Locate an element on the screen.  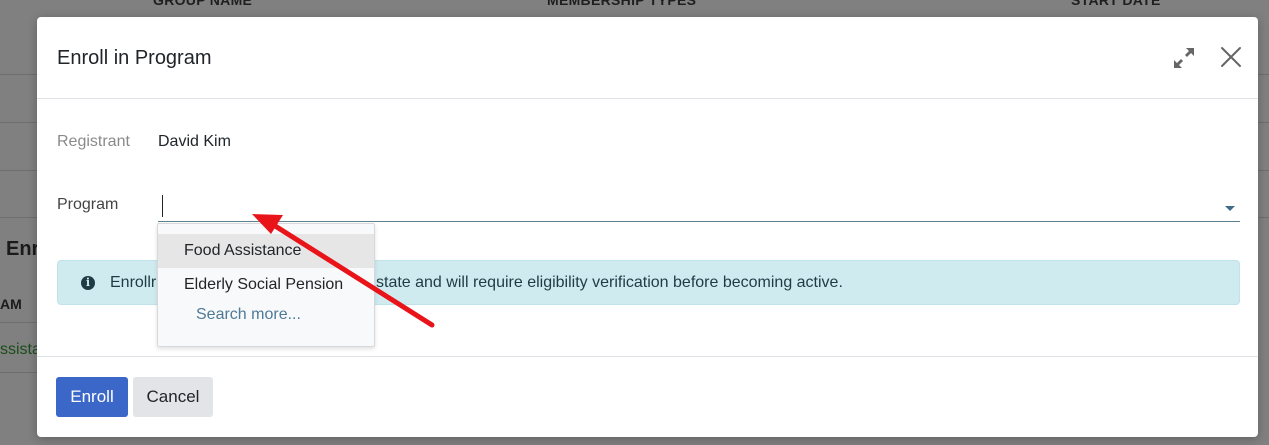
bg-header-group-name: GROUP NAME is located at coordinates (203, 4).